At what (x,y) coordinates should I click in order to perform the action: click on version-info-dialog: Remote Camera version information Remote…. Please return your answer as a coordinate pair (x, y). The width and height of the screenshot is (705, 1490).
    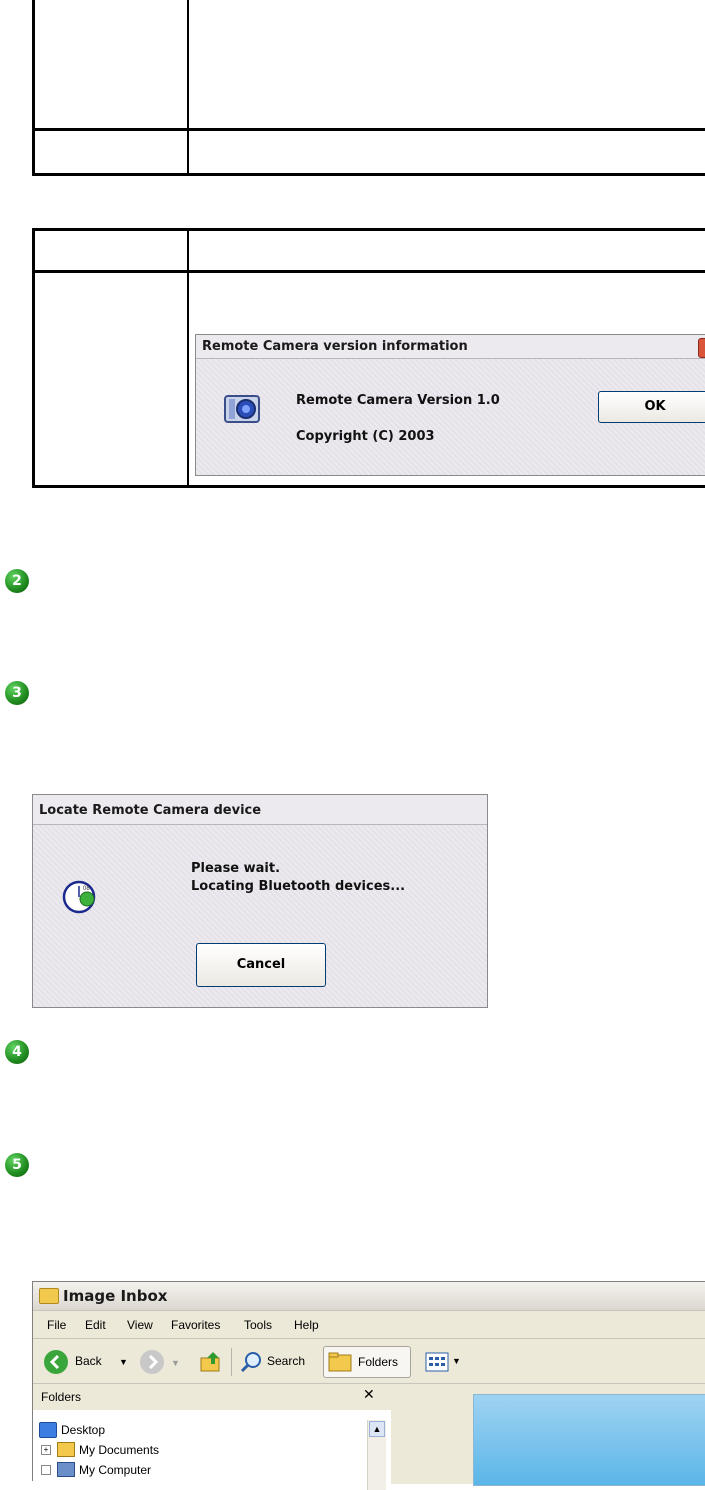
    Looking at the image, I should click on (450, 405).